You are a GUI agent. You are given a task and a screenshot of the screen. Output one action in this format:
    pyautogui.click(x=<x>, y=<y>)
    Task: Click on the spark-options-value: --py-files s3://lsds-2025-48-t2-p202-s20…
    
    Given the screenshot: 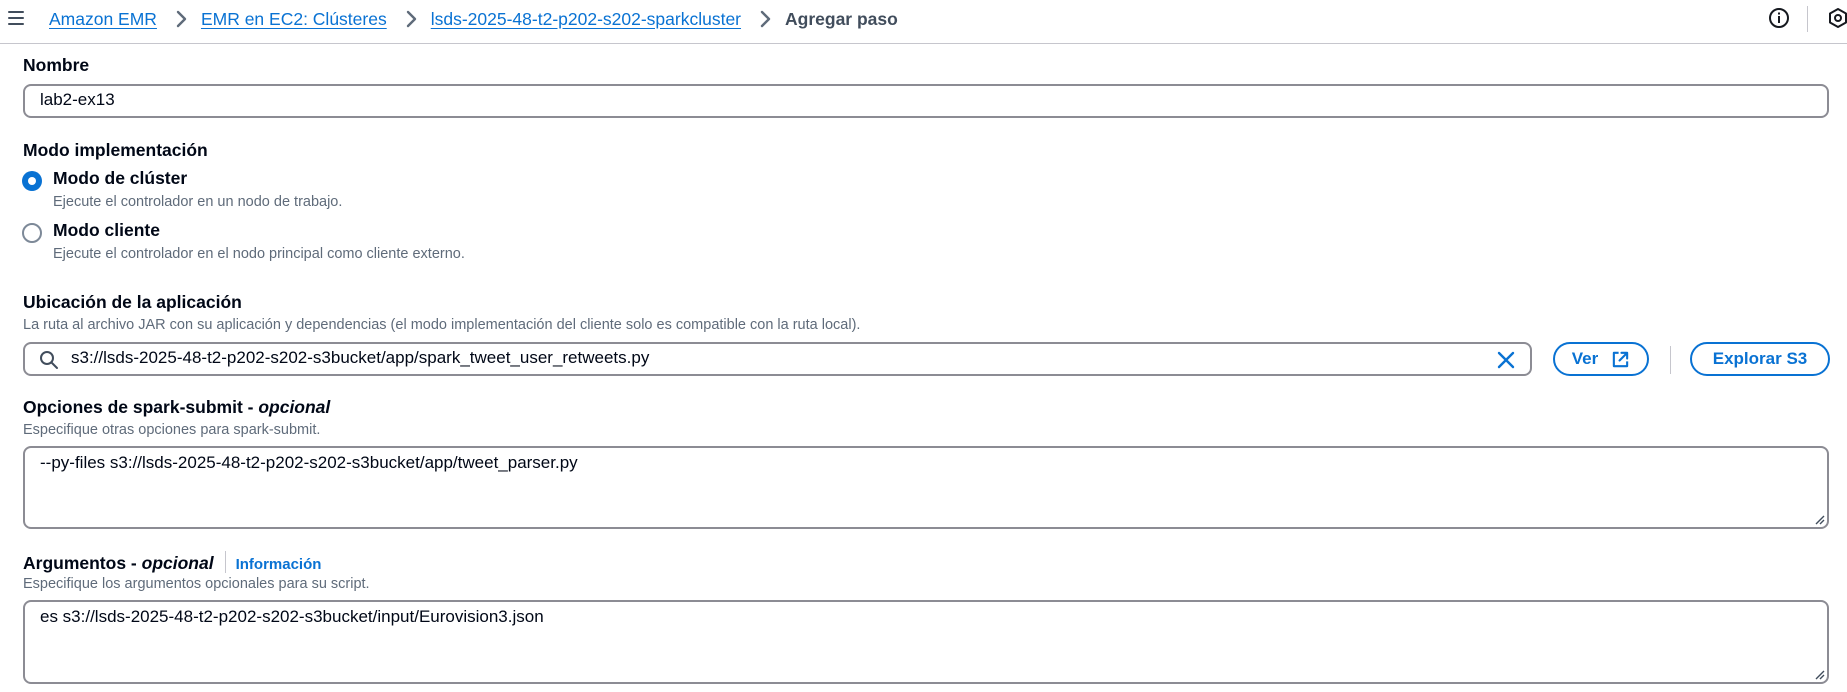 What is the action you would take?
    pyautogui.click(x=309, y=462)
    